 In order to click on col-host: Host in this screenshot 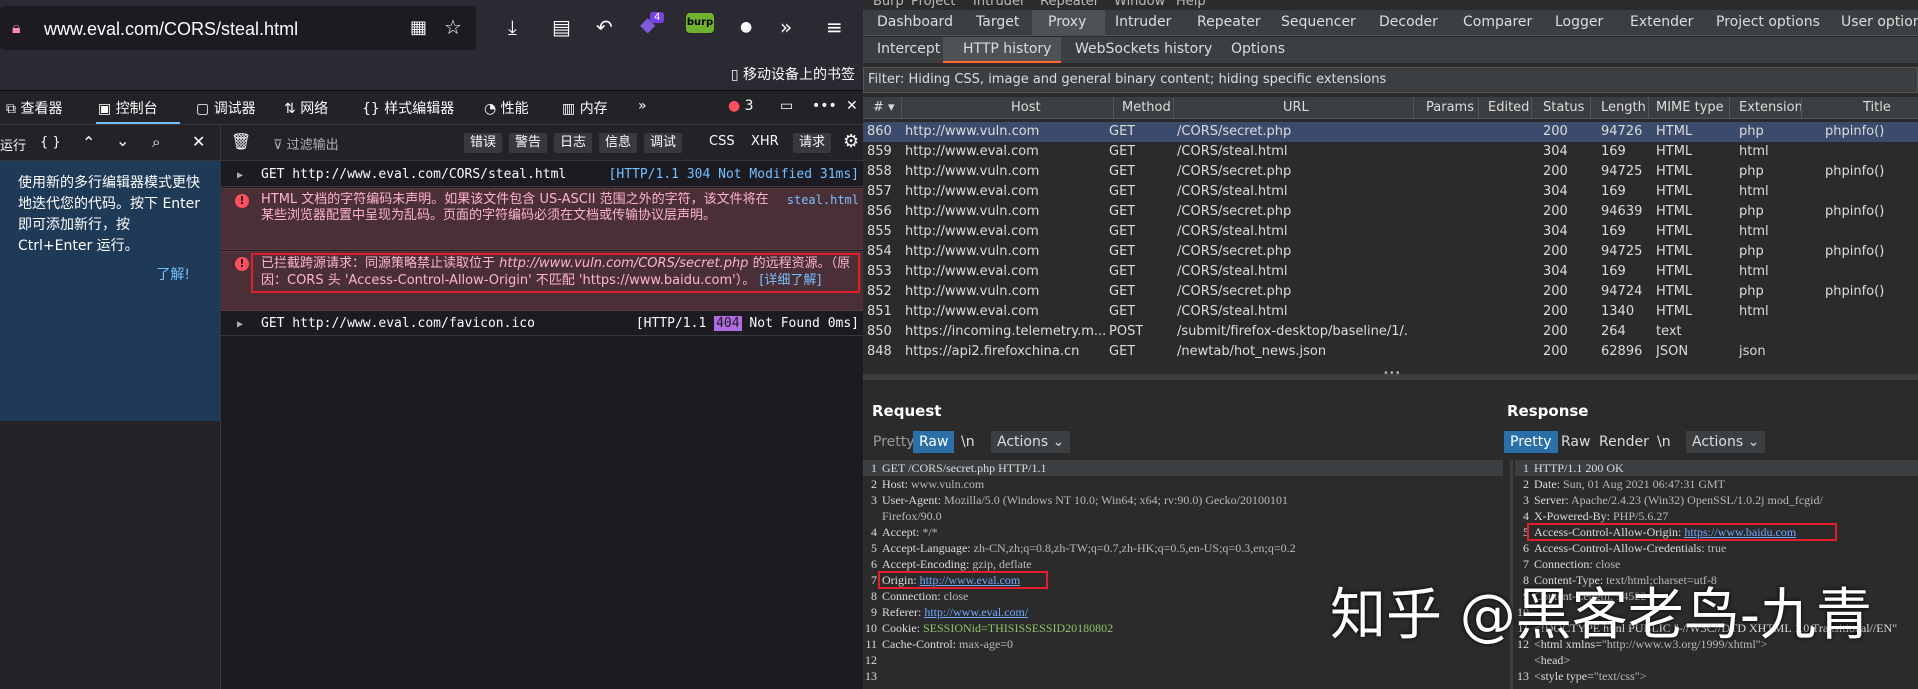, I will do `click(1026, 107)`.